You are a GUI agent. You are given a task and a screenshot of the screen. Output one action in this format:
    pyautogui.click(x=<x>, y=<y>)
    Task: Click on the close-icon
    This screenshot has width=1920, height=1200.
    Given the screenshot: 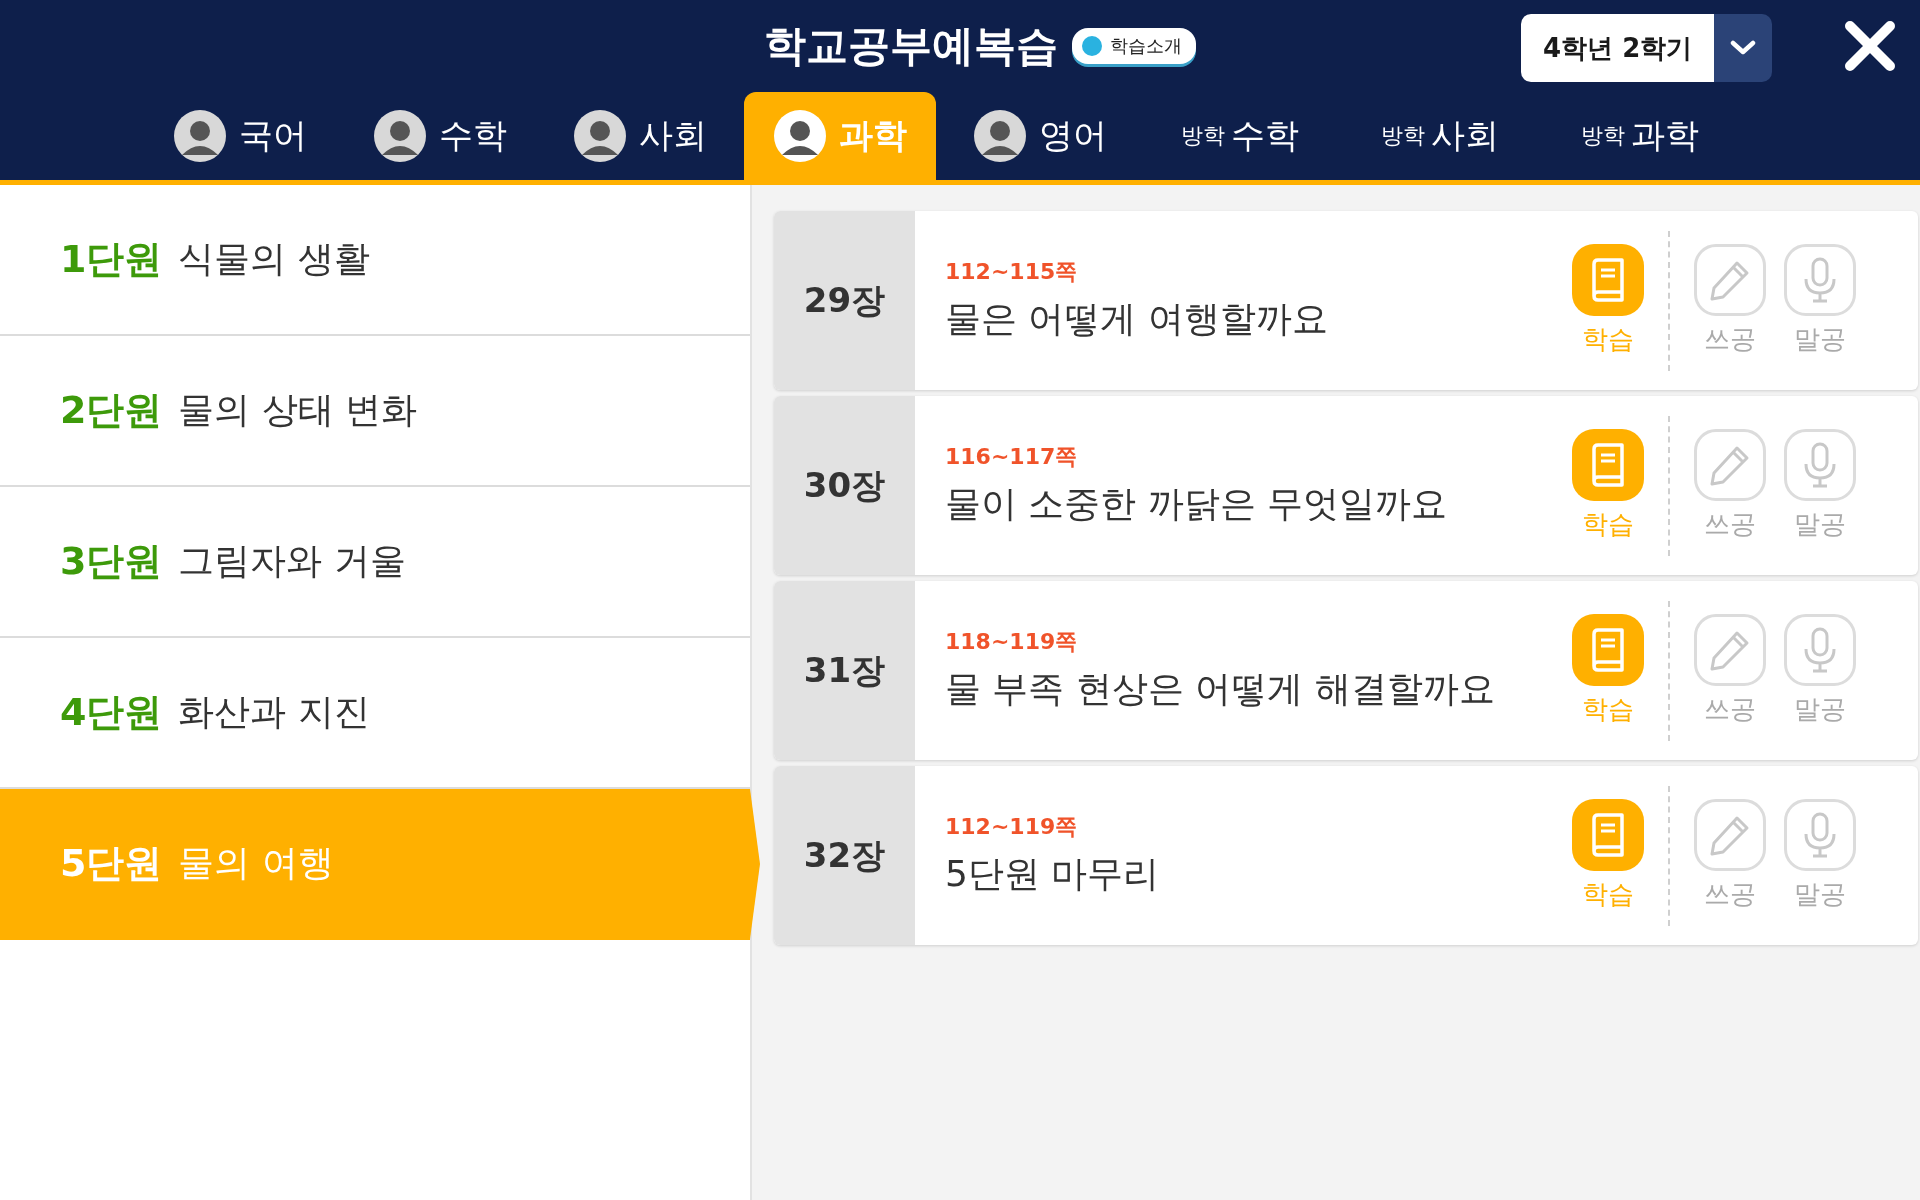 What is the action you would take?
    pyautogui.click(x=1870, y=46)
    